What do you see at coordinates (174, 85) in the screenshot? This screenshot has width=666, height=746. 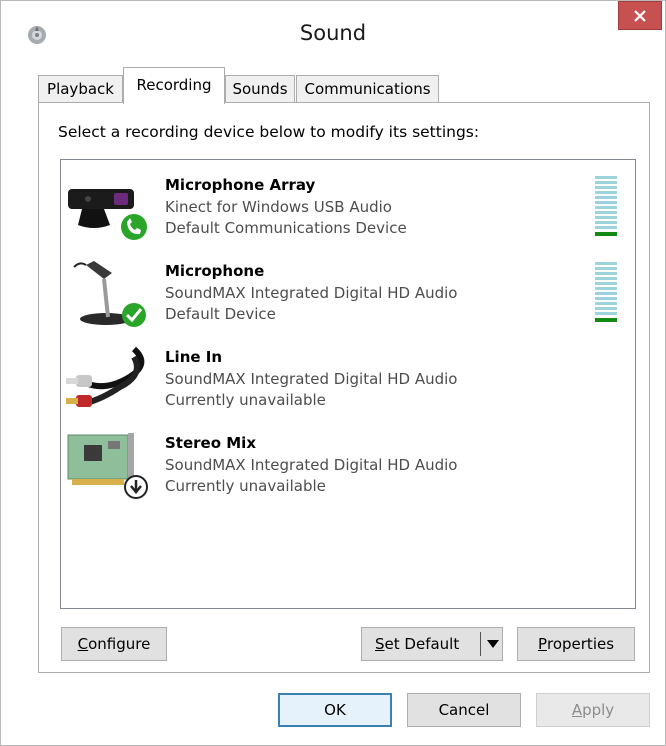 I see `tab-recording: Recording` at bounding box center [174, 85].